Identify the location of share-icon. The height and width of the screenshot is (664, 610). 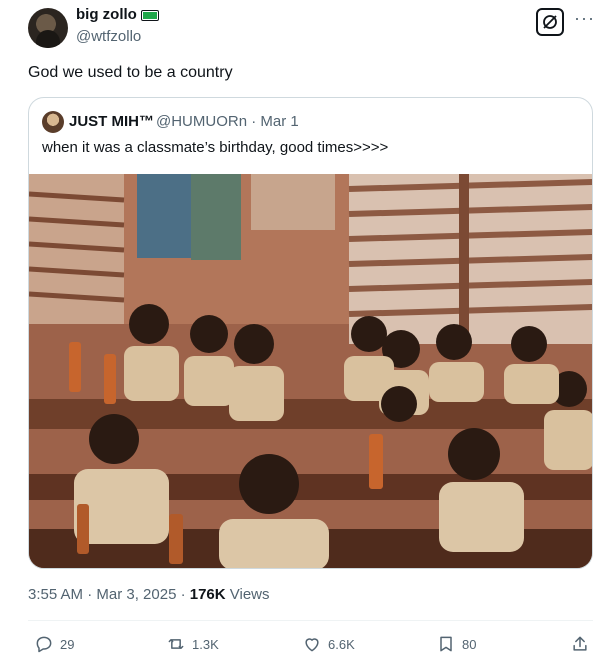
(580, 643).